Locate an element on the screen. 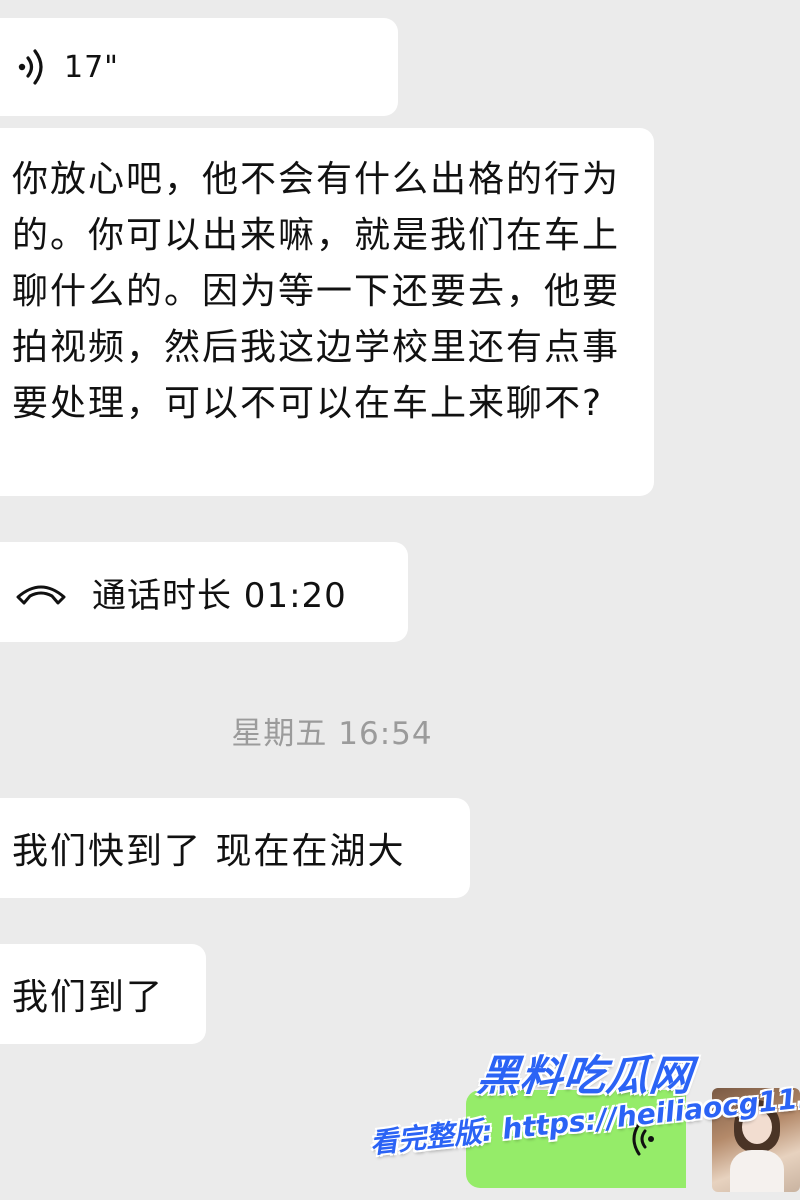 Image resolution: width=800 pixels, height=1200 pixels. avatar-body is located at coordinates (757, 1171).